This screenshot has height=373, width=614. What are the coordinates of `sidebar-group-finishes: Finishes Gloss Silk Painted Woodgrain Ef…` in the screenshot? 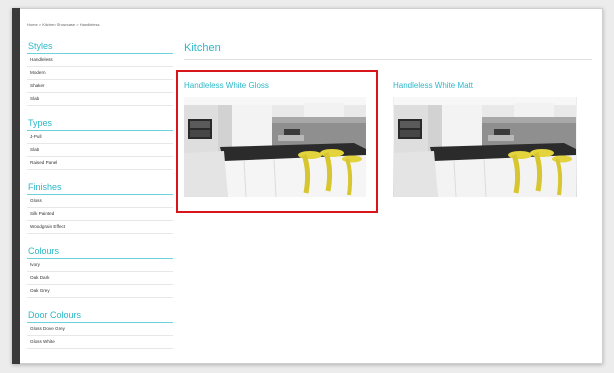 It's located at (100, 207).